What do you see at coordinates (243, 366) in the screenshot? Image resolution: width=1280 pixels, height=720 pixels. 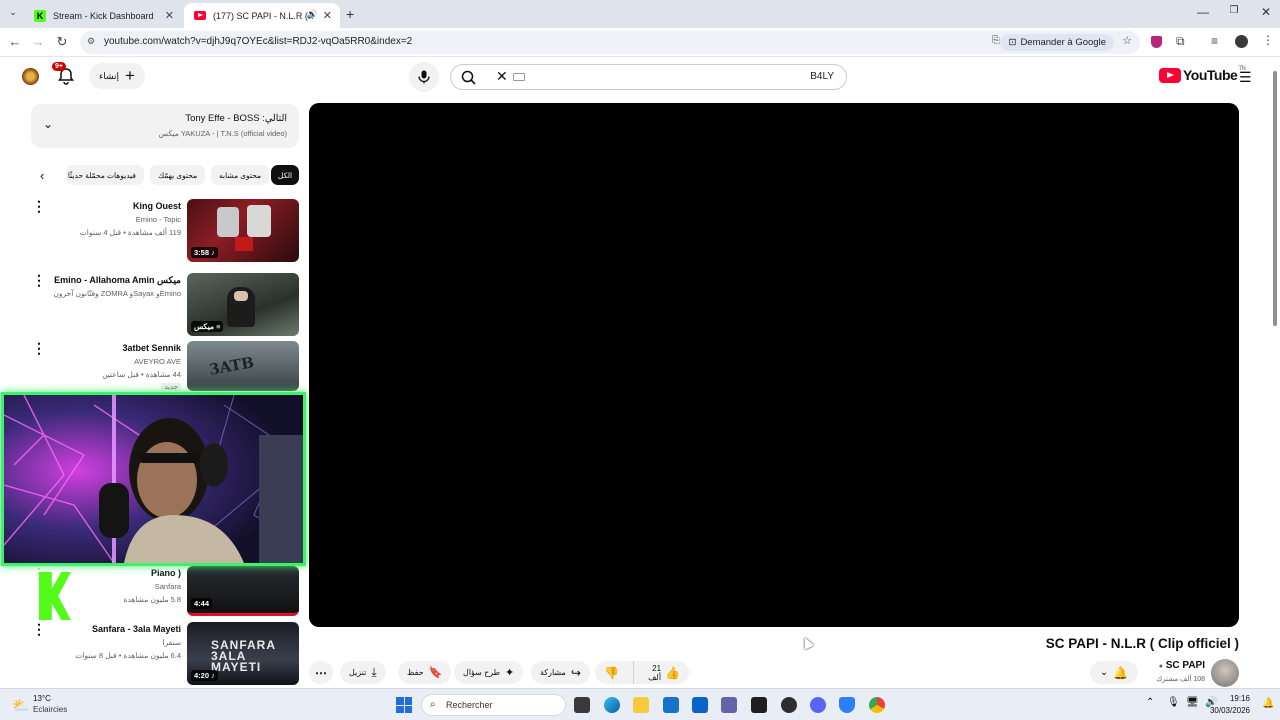 I see `video-thumbnail: 3ATB` at bounding box center [243, 366].